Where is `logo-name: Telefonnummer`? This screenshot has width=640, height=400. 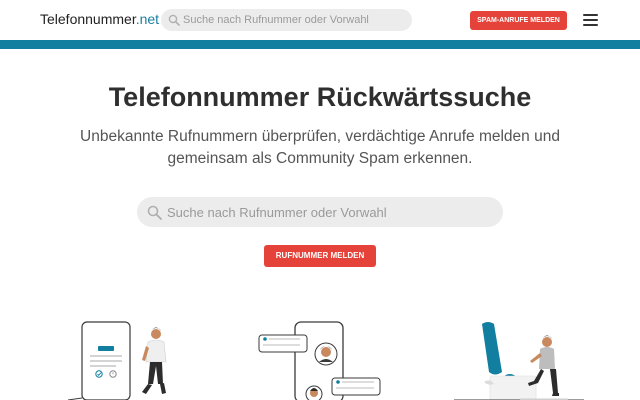
logo-name: Telefonnummer is located at coordinates (88, 19).